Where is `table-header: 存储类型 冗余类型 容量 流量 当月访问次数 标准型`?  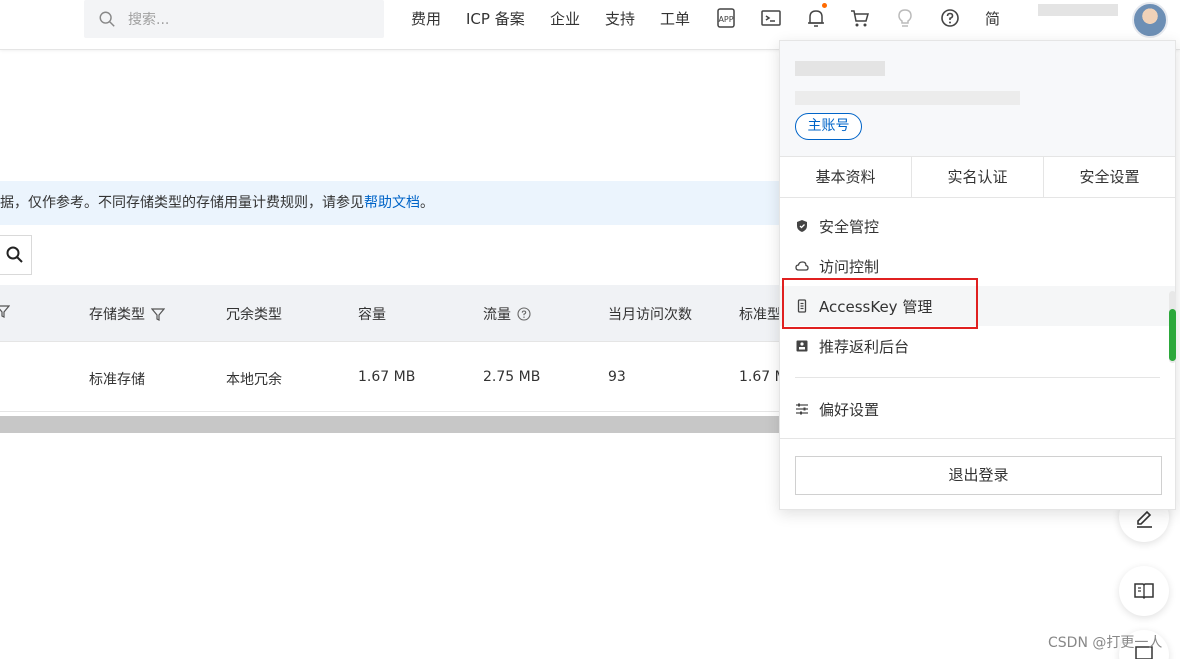 table-header: 存储类型 冗余类型 容量 流量 当月访问次数 标准型 is located at coordinates (390, 313).